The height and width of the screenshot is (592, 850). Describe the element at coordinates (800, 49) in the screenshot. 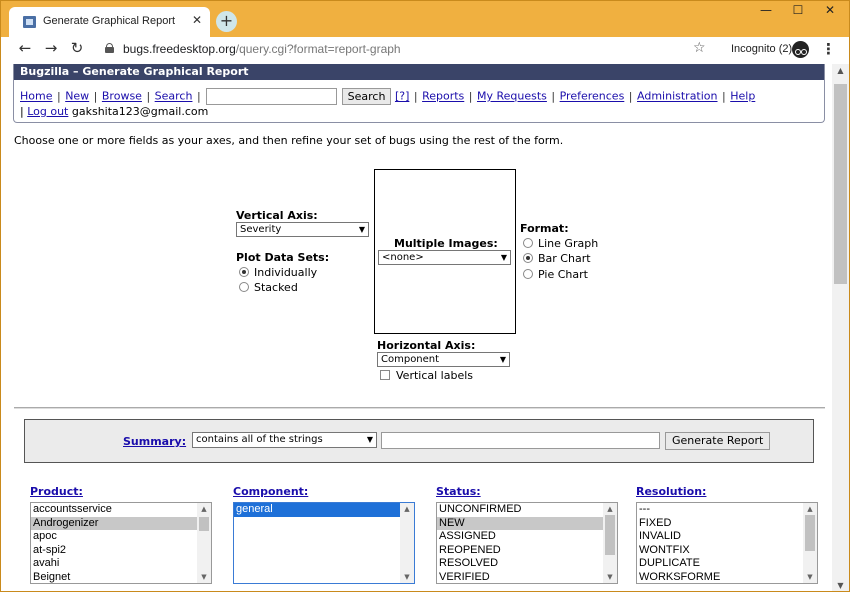

I see `incognito-icon` at that location.